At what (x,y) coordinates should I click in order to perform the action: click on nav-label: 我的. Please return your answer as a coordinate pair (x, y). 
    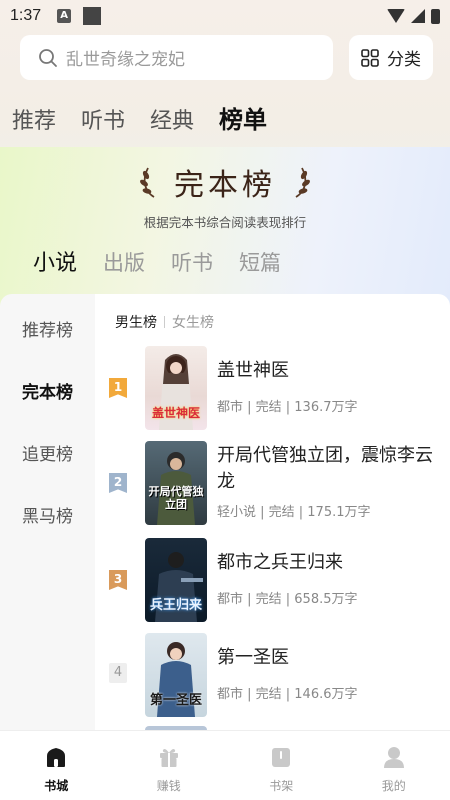
    Looking at the image, I should click on (393, 786).